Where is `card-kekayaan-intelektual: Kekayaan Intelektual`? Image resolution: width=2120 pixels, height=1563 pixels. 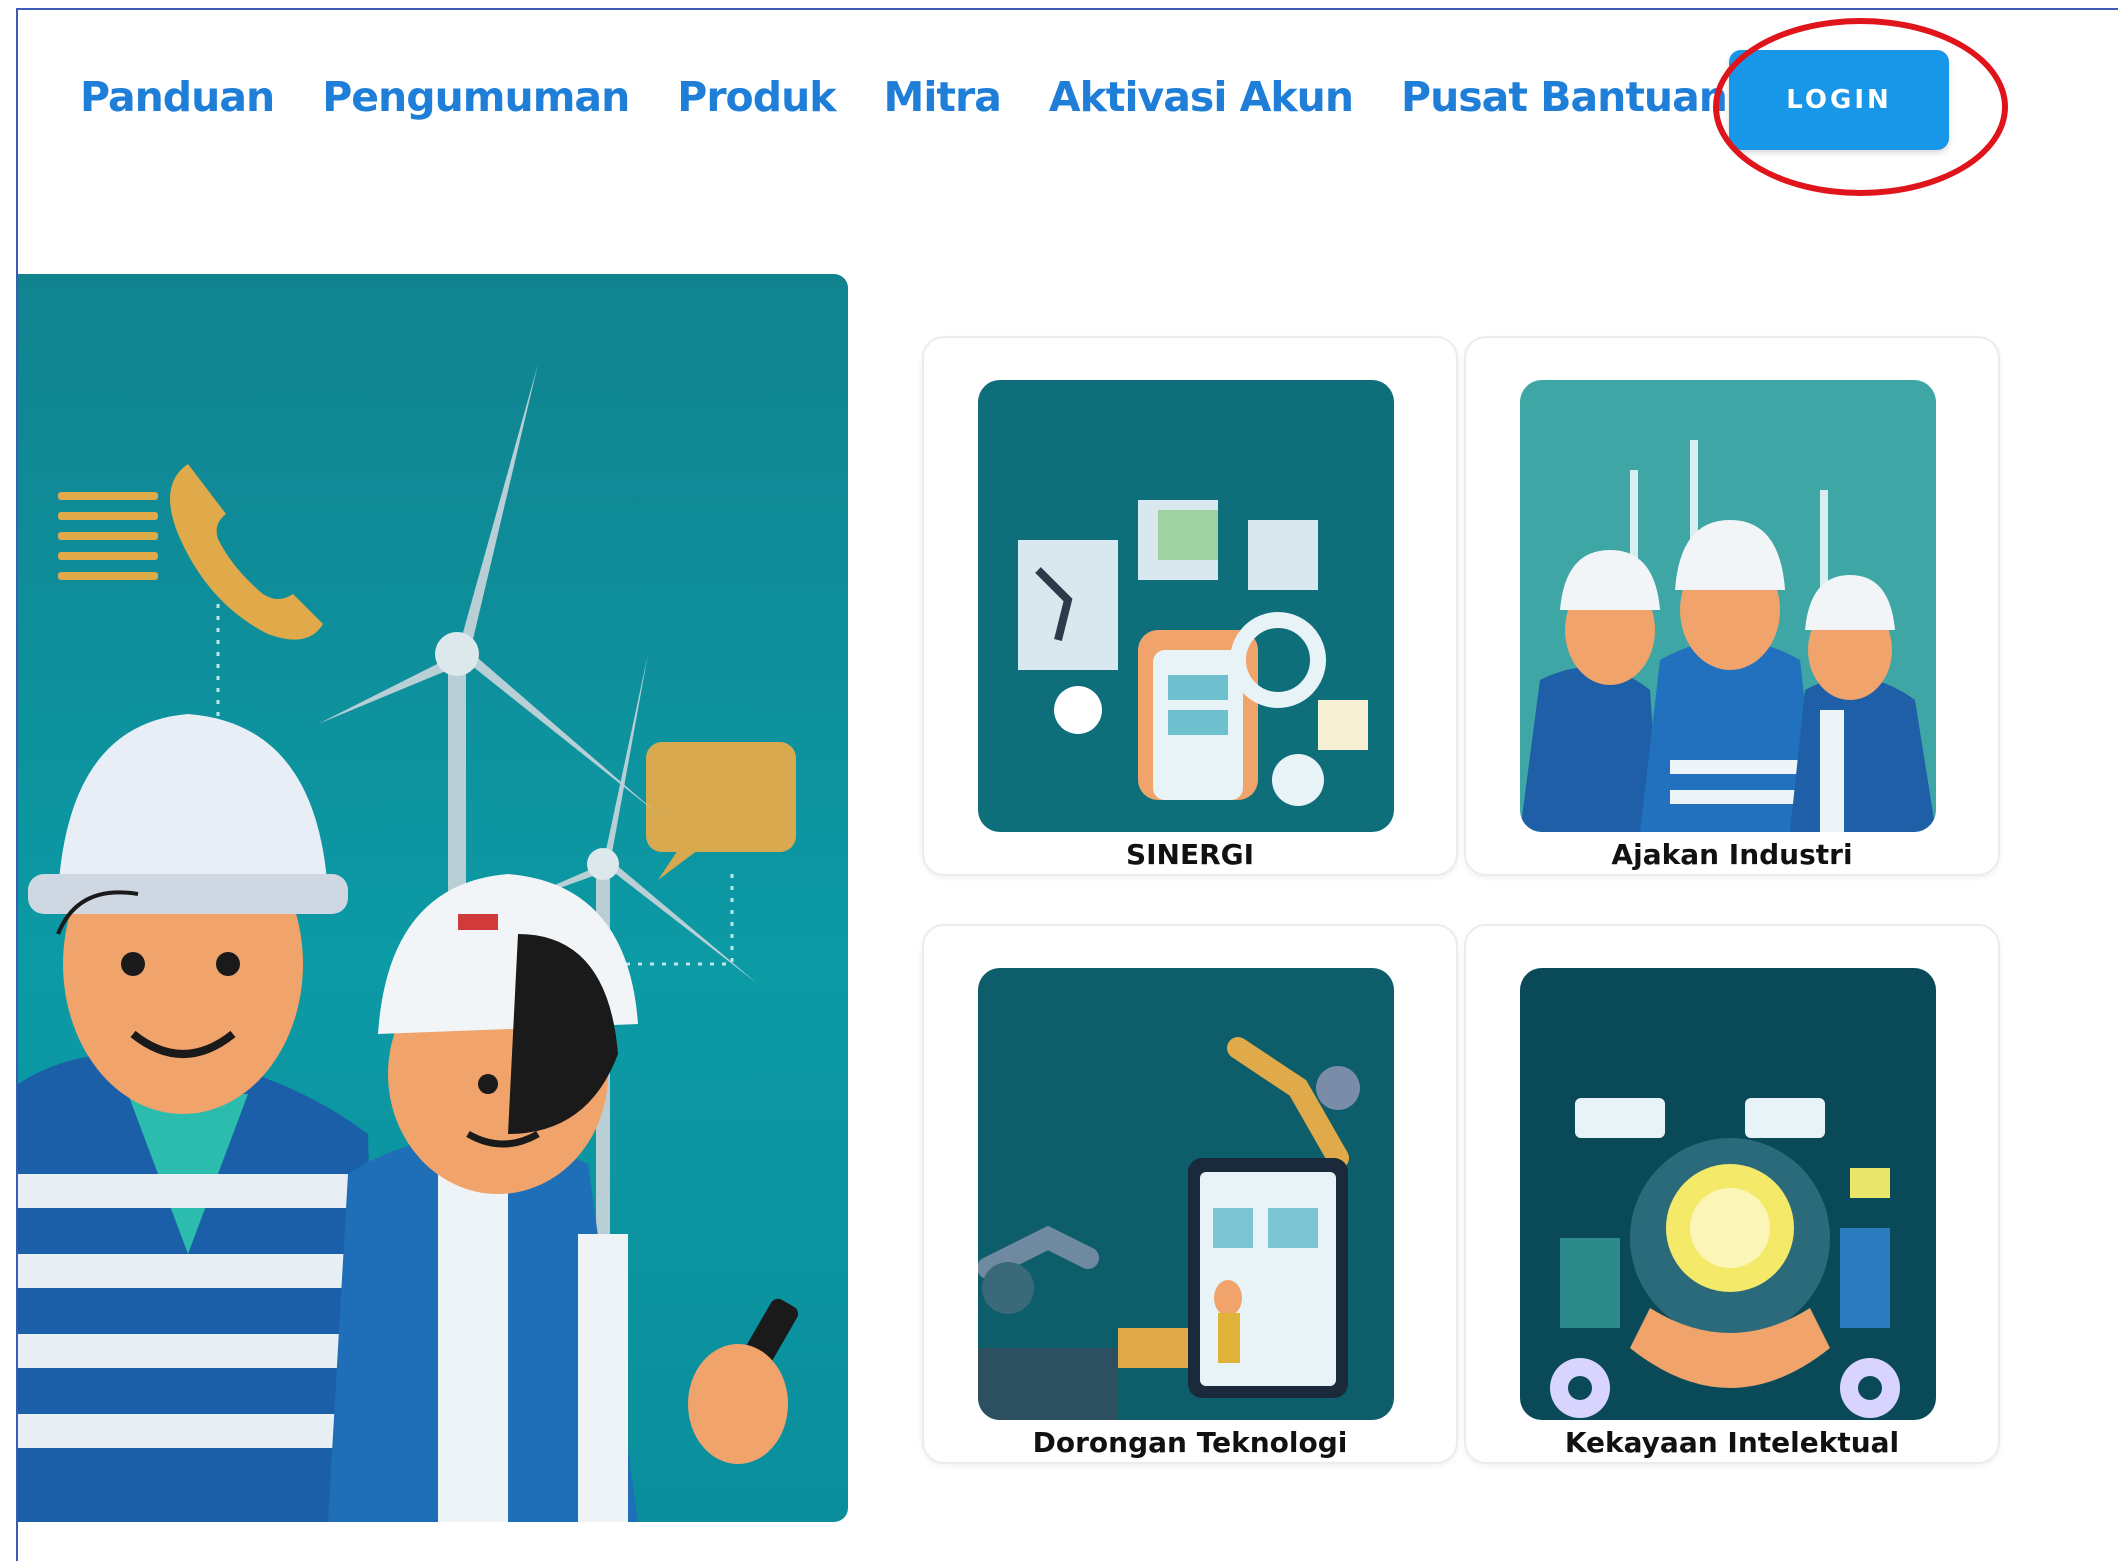 card-kekayaan-intelektual: Kekayaan Intelektual is located at coordinates (1732, 1194).